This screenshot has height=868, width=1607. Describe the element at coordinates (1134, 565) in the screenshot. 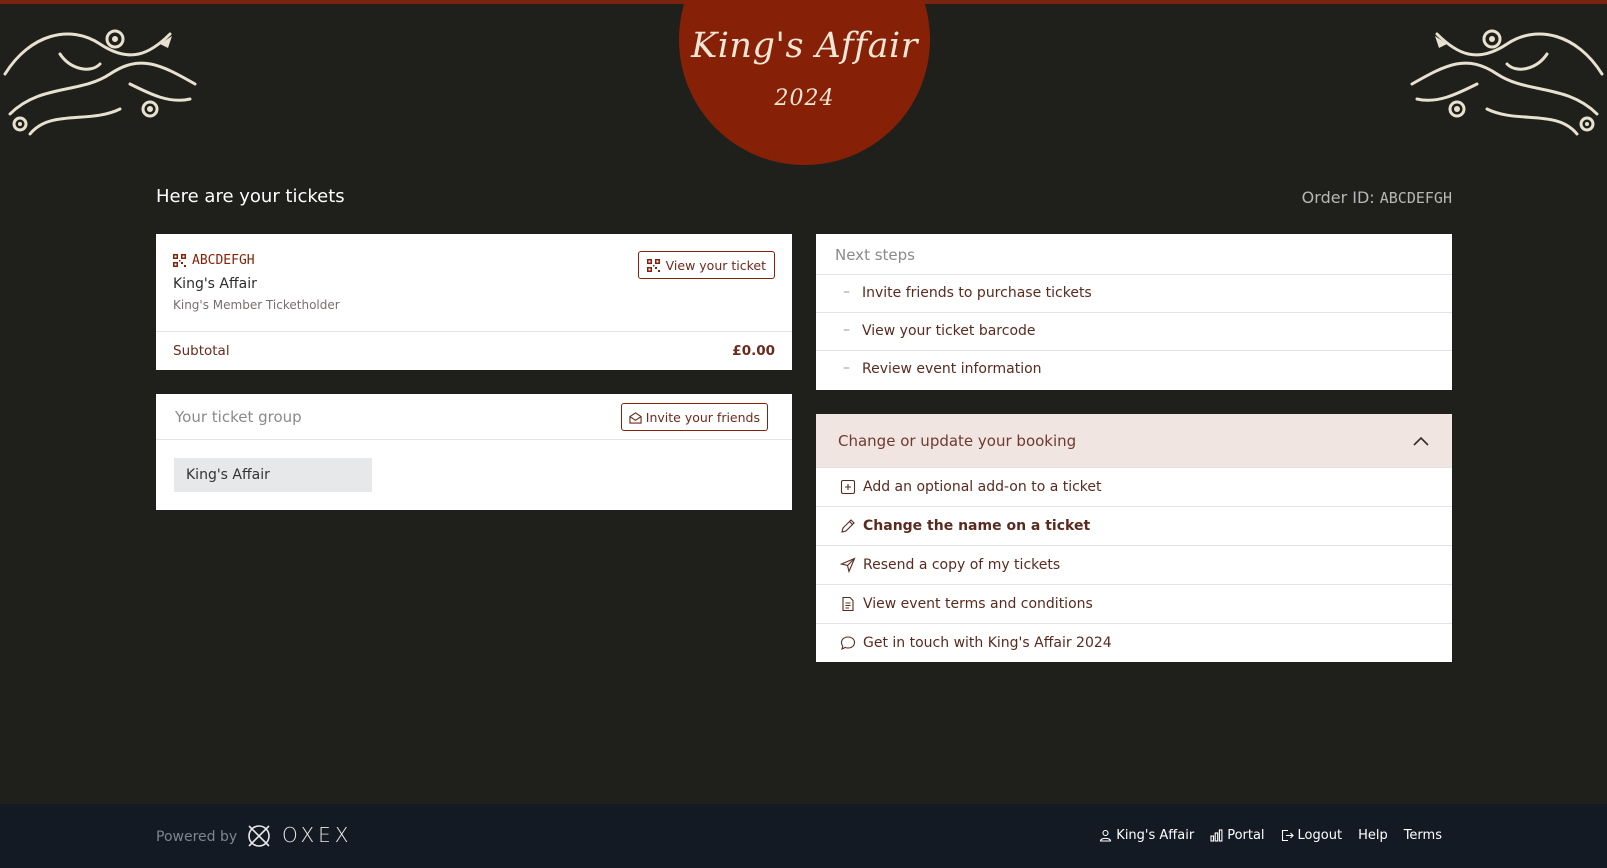

I see `change-item-resend: Resend a copy of my tickets` at that location.